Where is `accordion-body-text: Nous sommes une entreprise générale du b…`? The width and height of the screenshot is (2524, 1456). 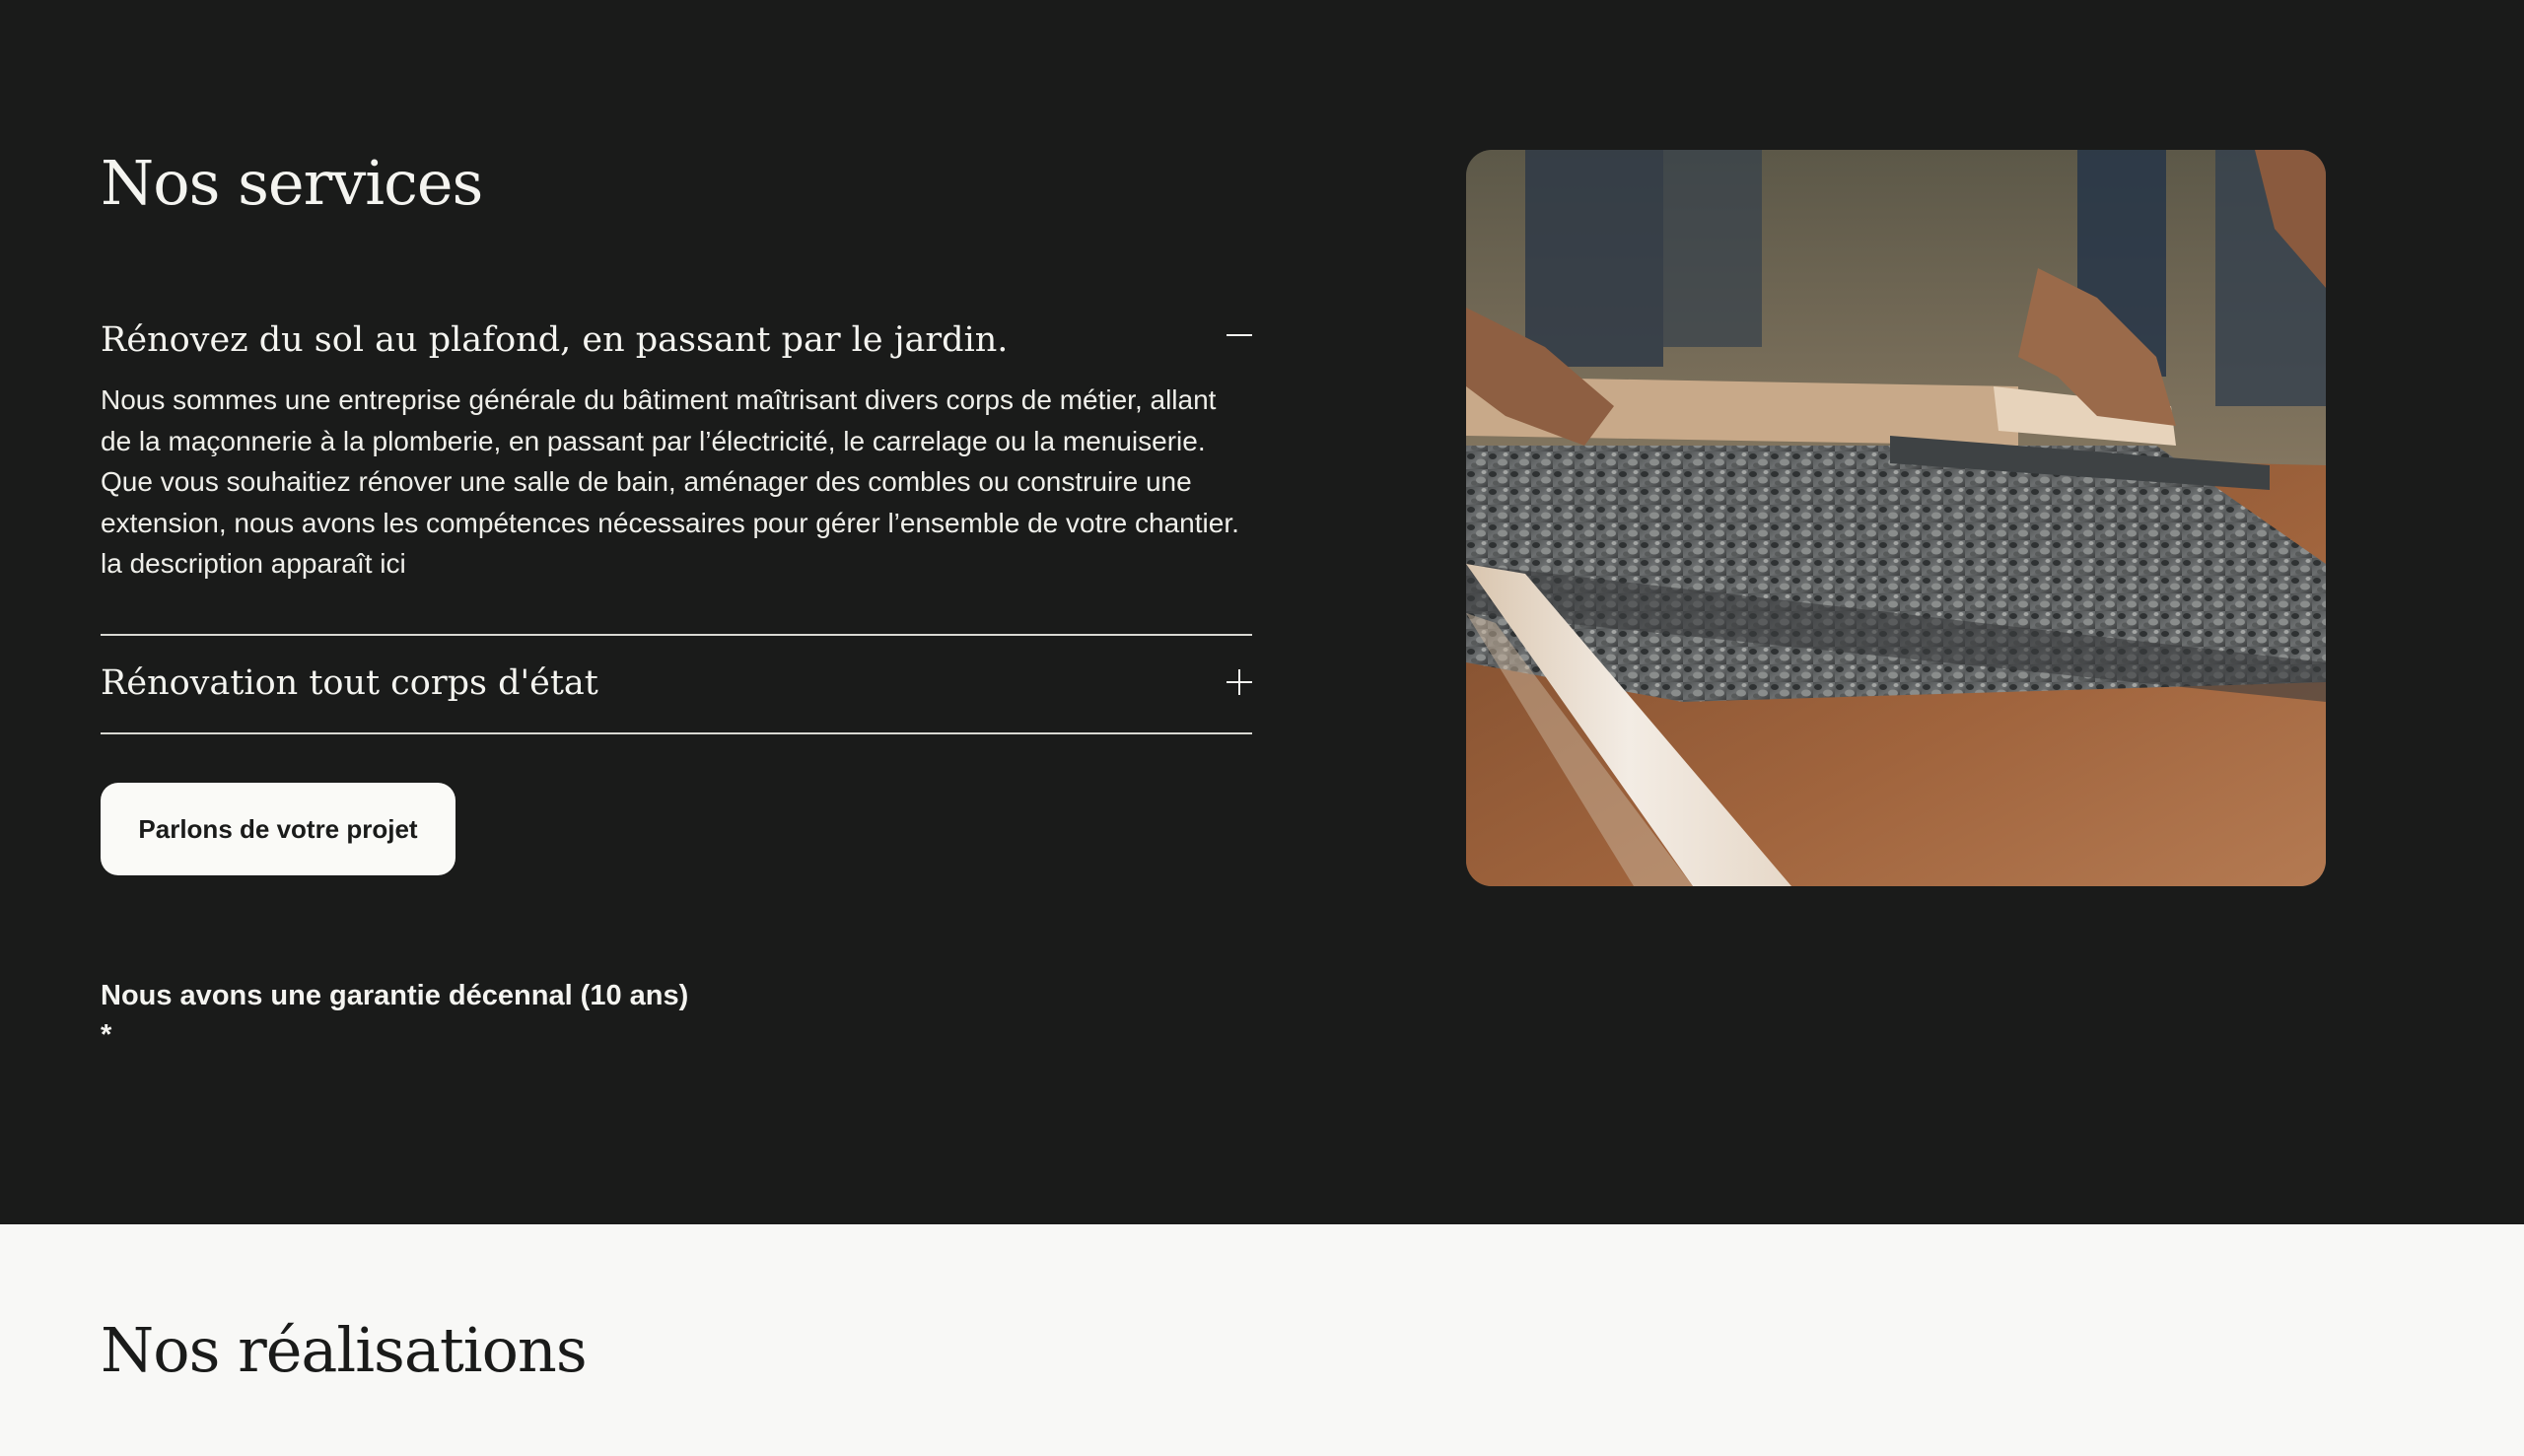
accordion-body-text: Nous sommes une entreprise générale du b… is located at coordinates (670, 481).